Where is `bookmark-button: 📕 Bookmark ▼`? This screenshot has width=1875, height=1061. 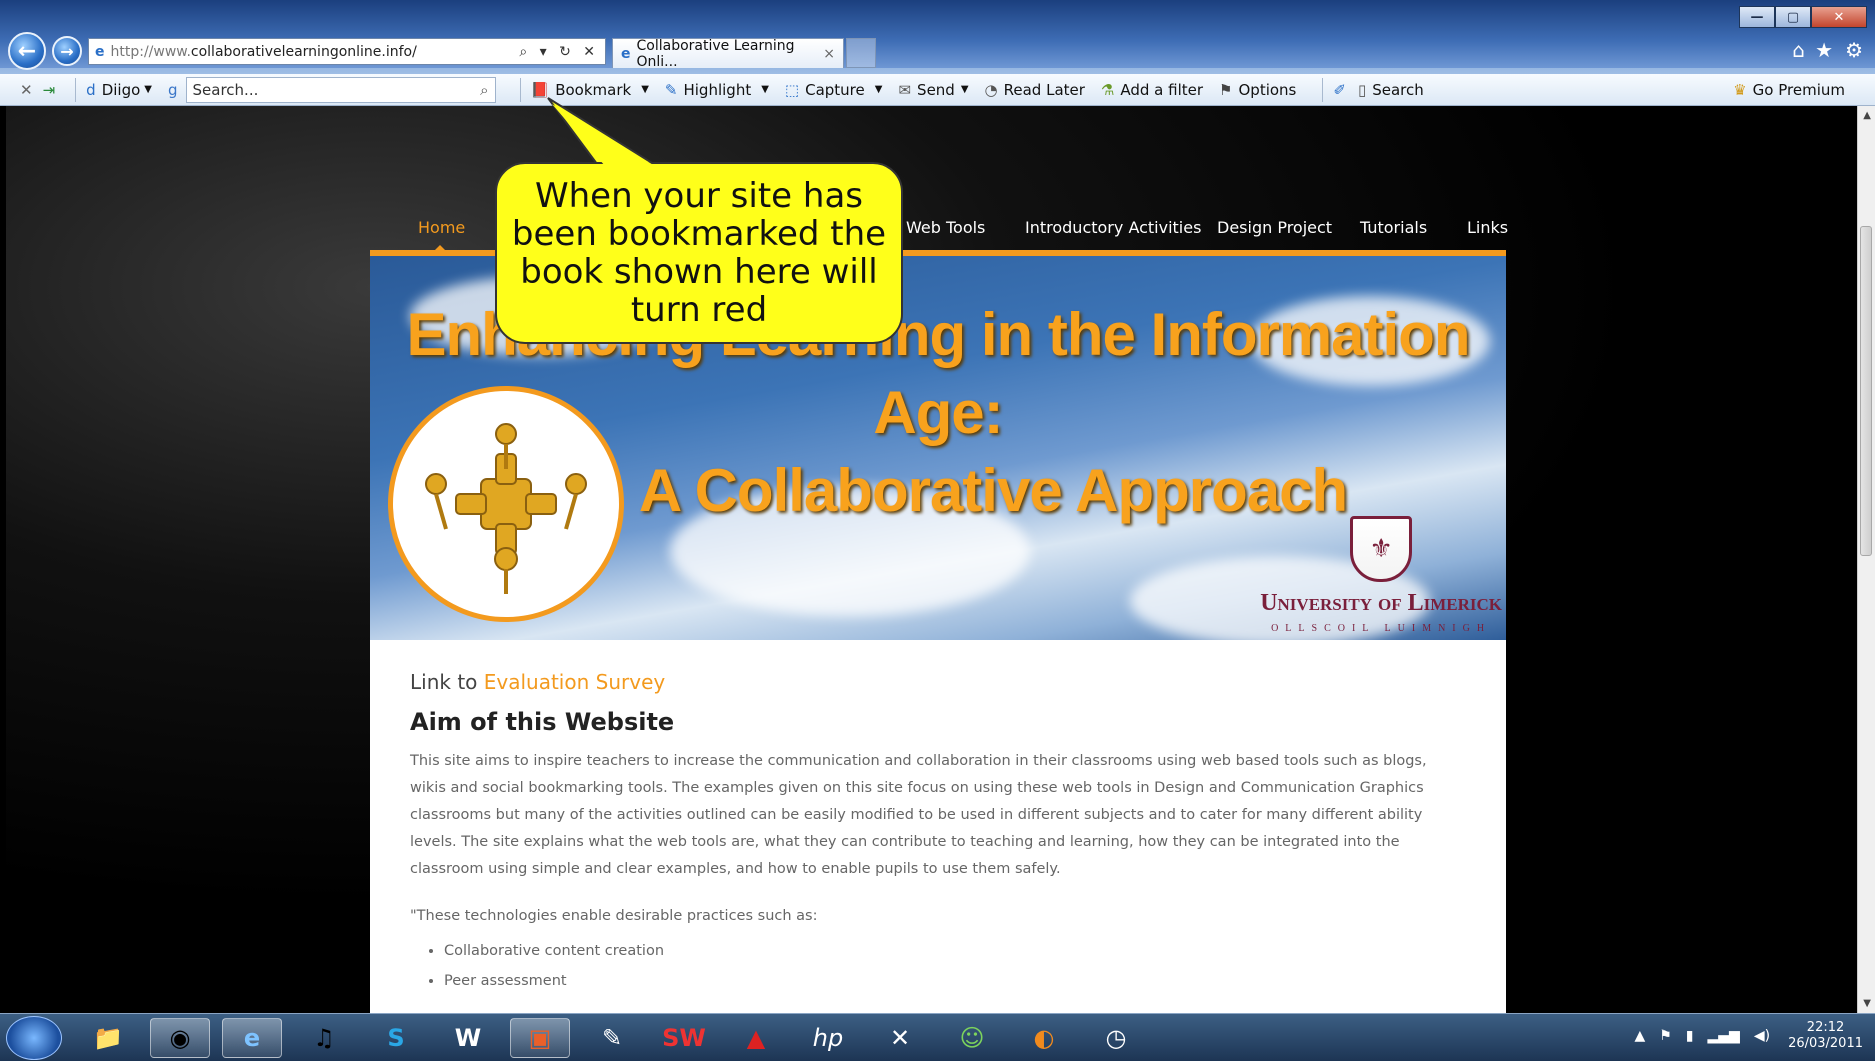
bookmark-button: 📕 Bookmark ▼ is located at coordinates (590, 90).